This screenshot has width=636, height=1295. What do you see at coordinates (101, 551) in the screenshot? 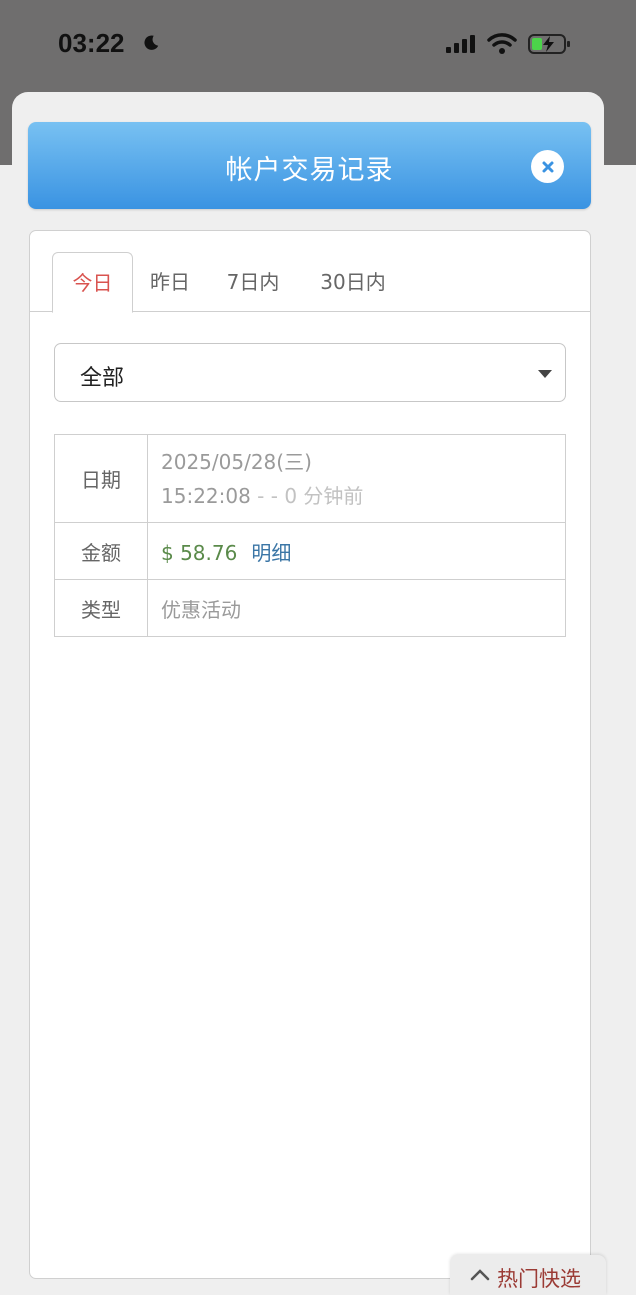
I see `amount-label: 金额` at bounding box center [101, 551].